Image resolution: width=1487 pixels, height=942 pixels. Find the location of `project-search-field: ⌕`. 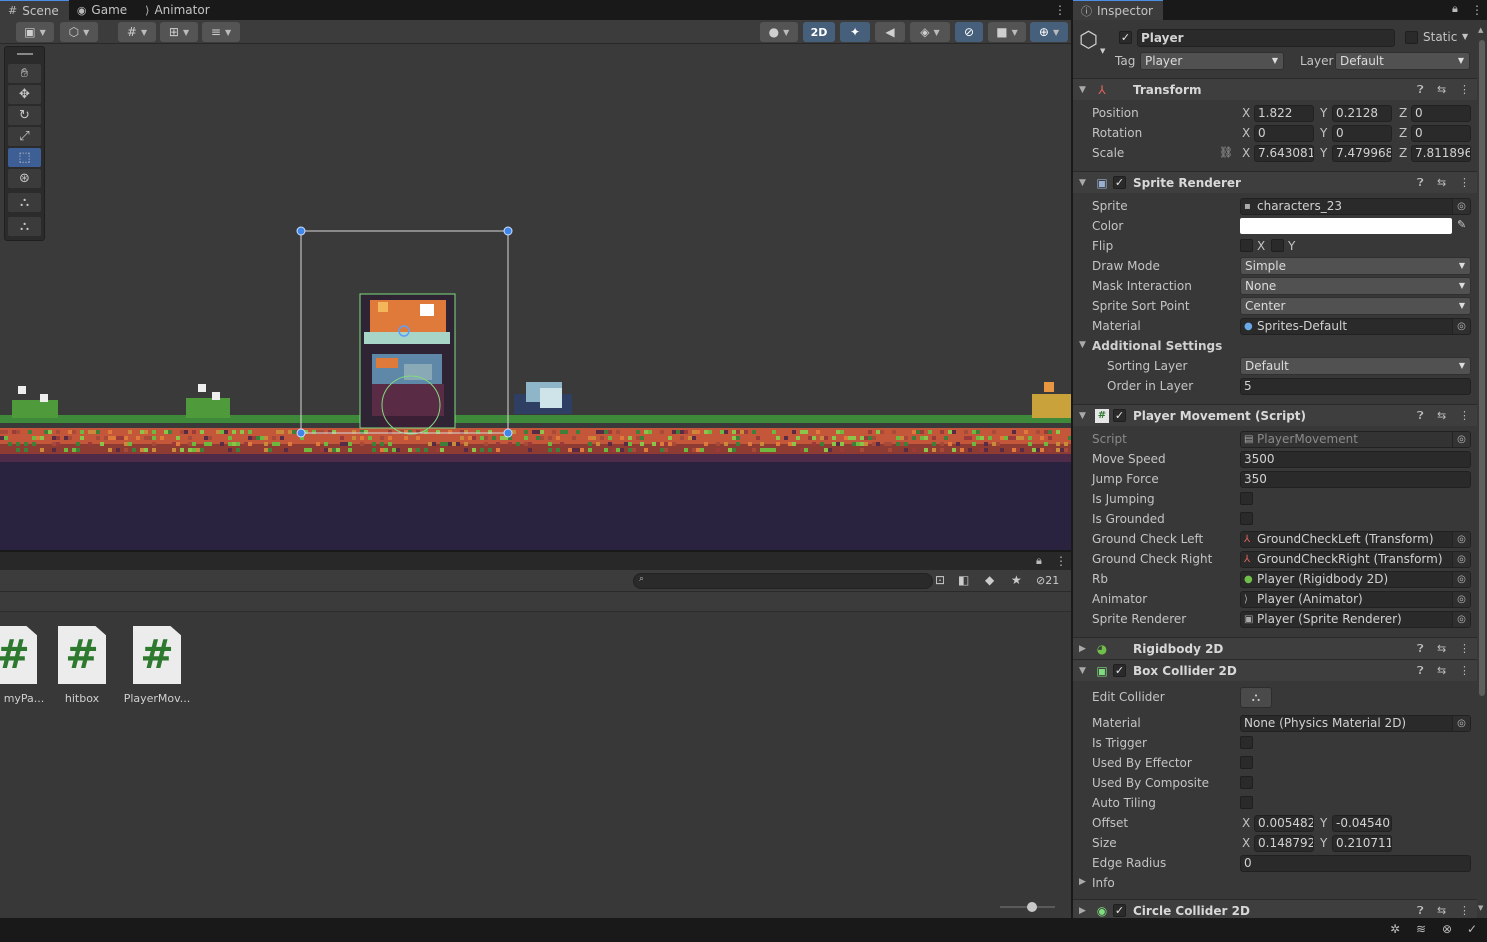

project-search-field: ⌕ is located at coordinates (783, 581).